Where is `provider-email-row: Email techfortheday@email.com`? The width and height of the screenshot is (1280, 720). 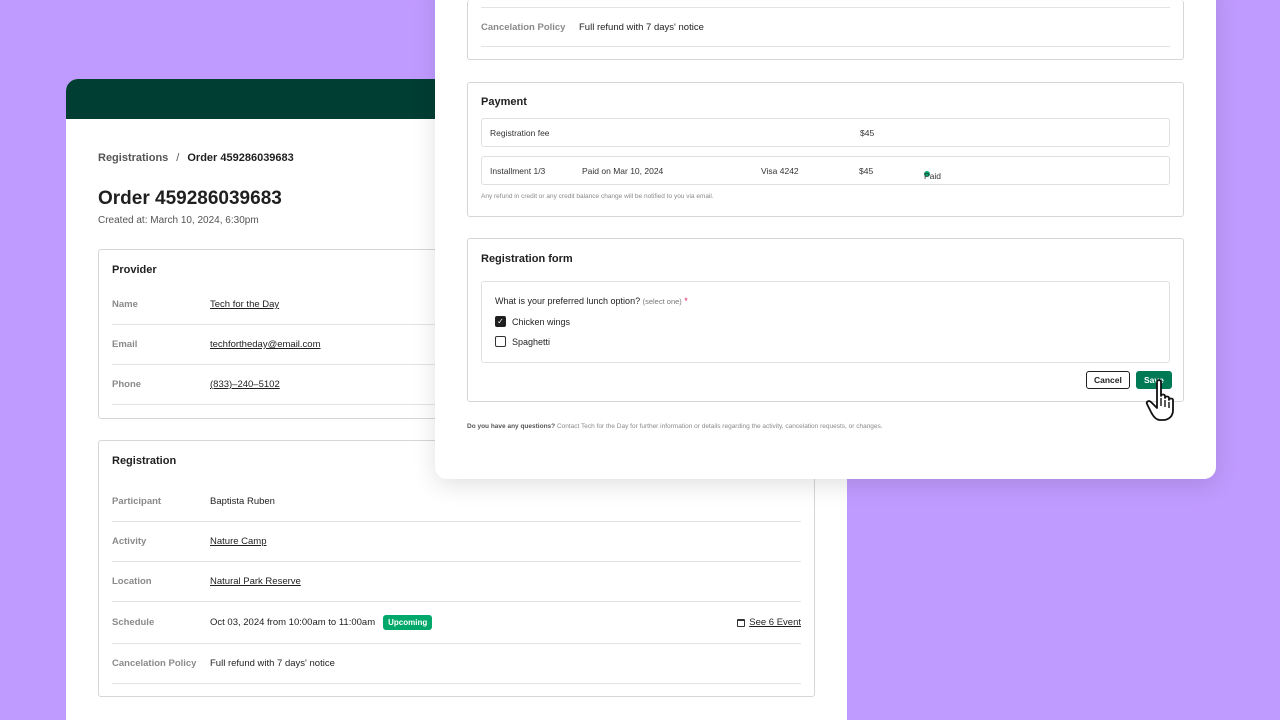
provider-email-row: Email techfortheday@email.com is located at coordinates (298, 345).